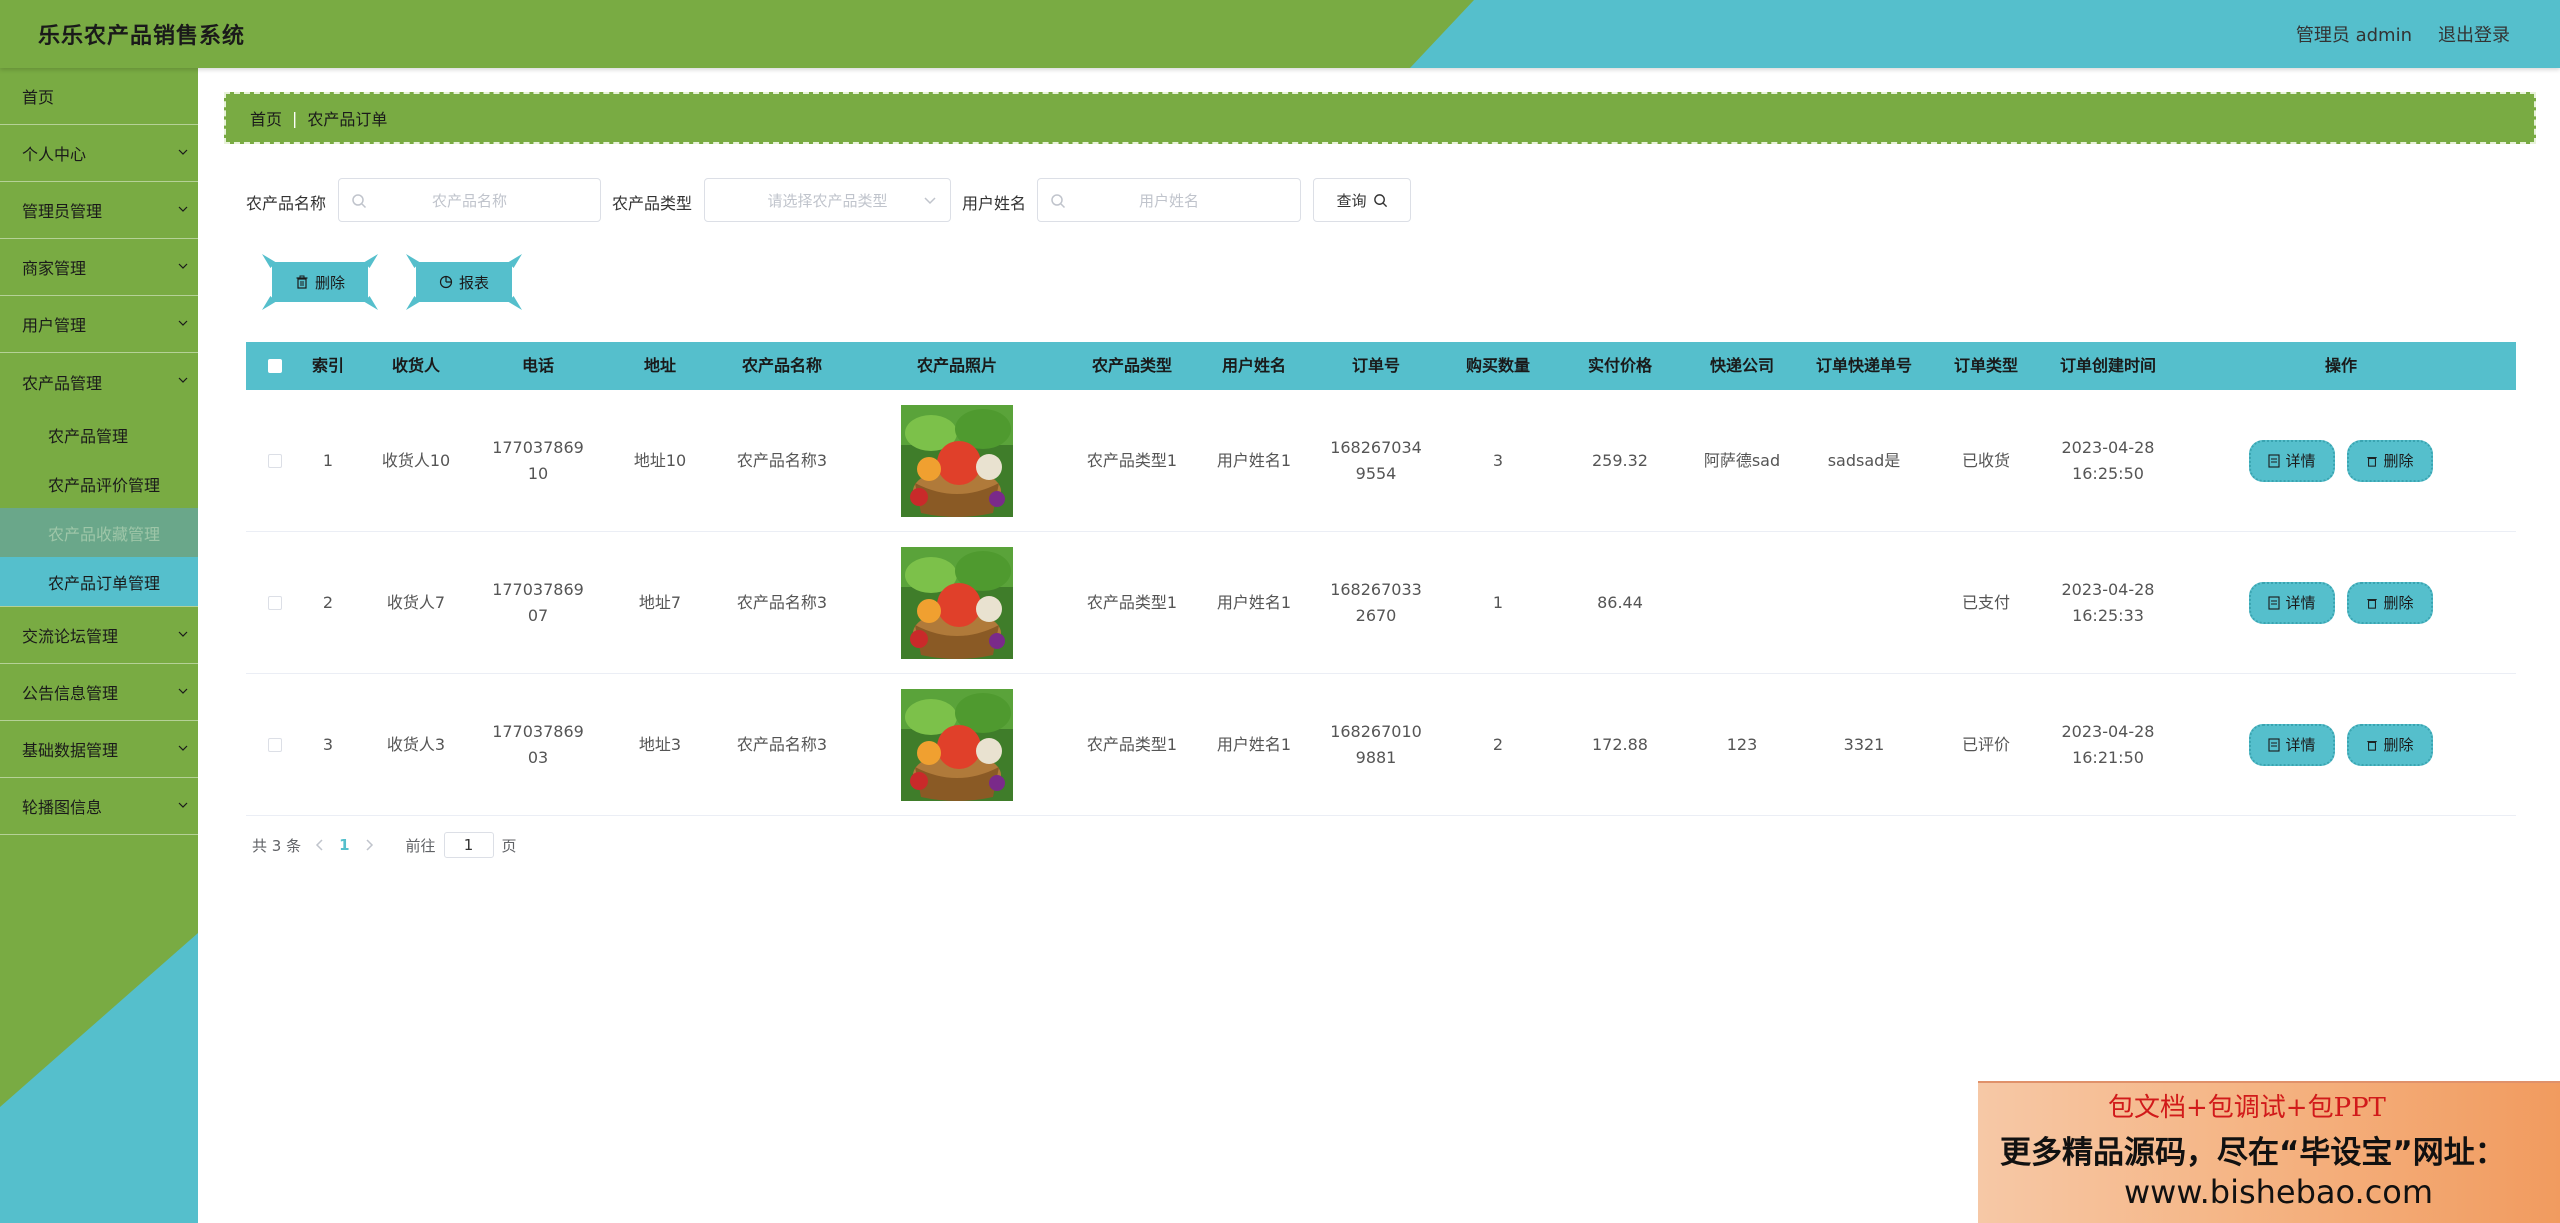 This screenshot has height=1223, width=2560. What do you see at coordinates (1620, 602) in the screenshot?
I see `cell-text: 86.44` at bounding box center [1620, 602].